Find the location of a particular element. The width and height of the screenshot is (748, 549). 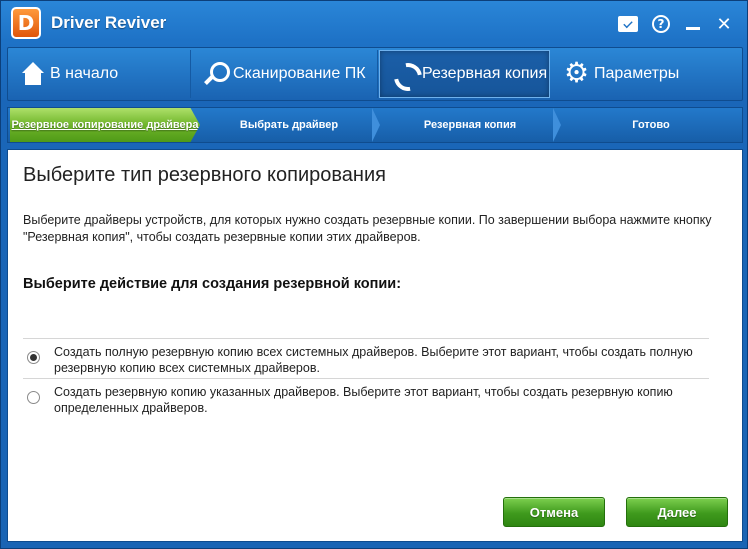

nav-tab-settings: Параметры is located at coordinates (647, 74).